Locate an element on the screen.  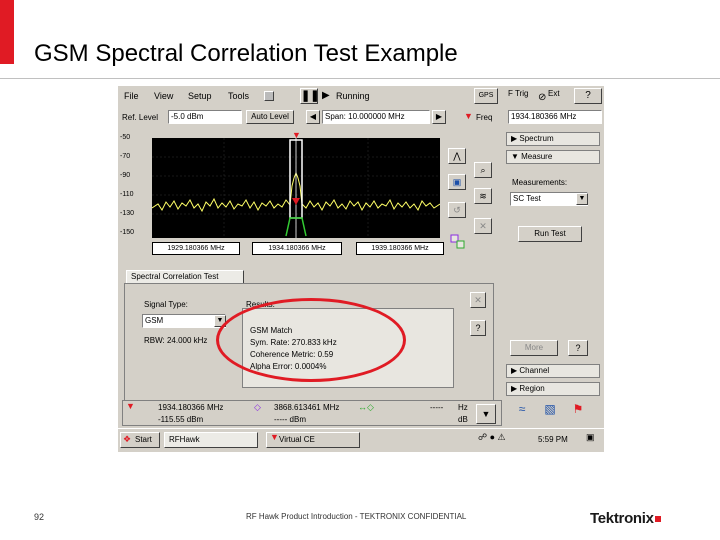
level-icon: ≋ is located at coordinates (483, 196).